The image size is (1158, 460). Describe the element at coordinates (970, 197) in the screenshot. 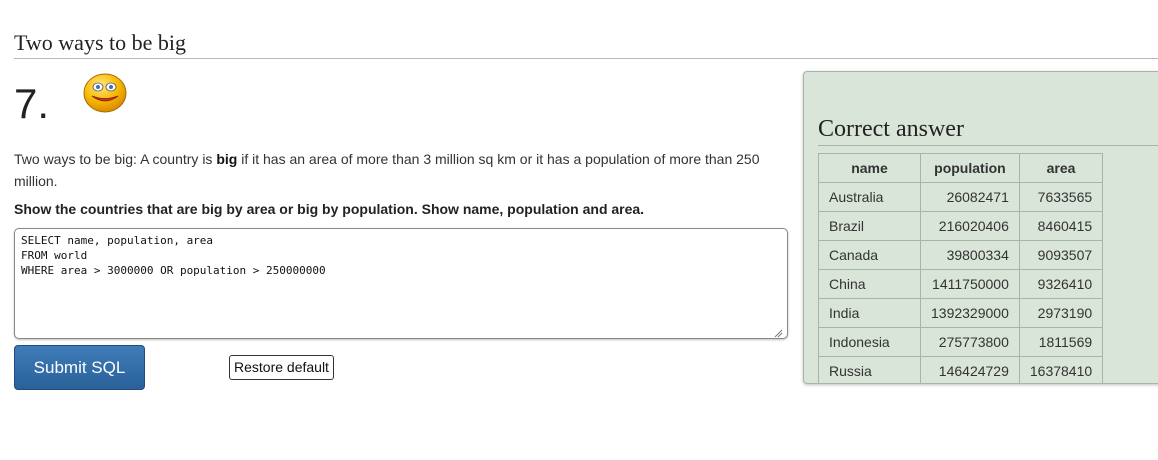

I see `cell-population: 26082471` at that location.